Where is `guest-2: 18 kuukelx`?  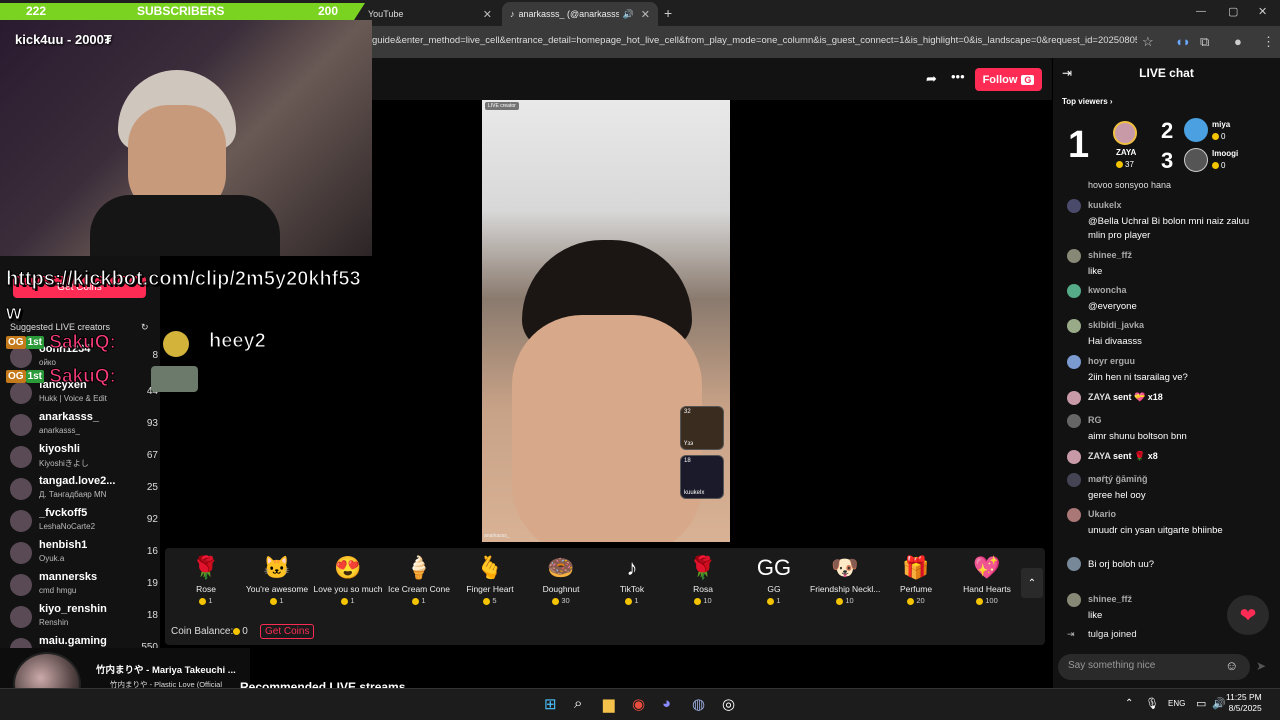 guest-2: 18 kuukelx is located at coordinates (702, 477).